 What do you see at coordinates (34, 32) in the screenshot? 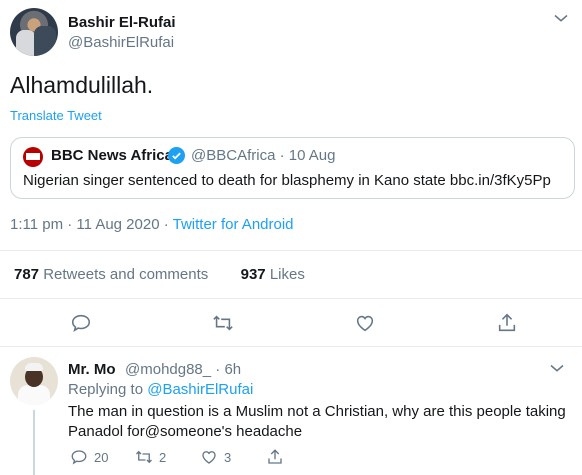
I see `author-avatar` at bounding box center [34, 32].